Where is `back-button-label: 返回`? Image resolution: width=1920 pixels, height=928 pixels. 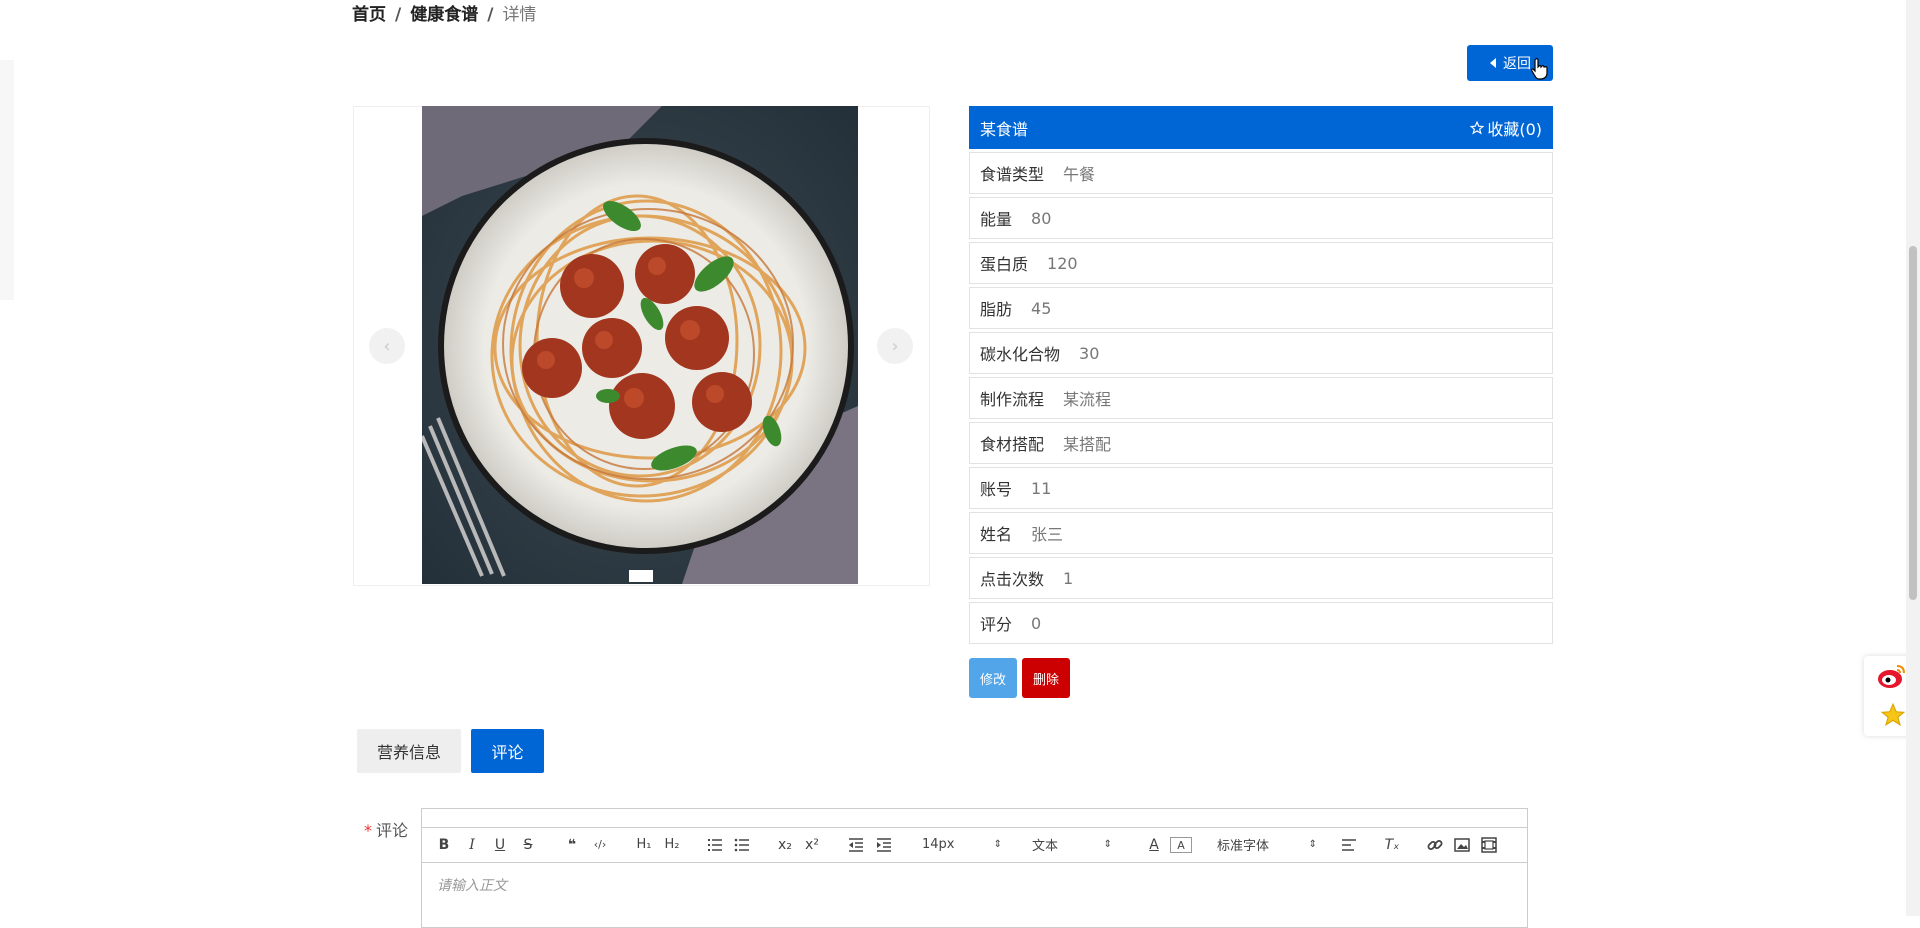 back-button-label: 返回 is located at coordinates (1517, 64).